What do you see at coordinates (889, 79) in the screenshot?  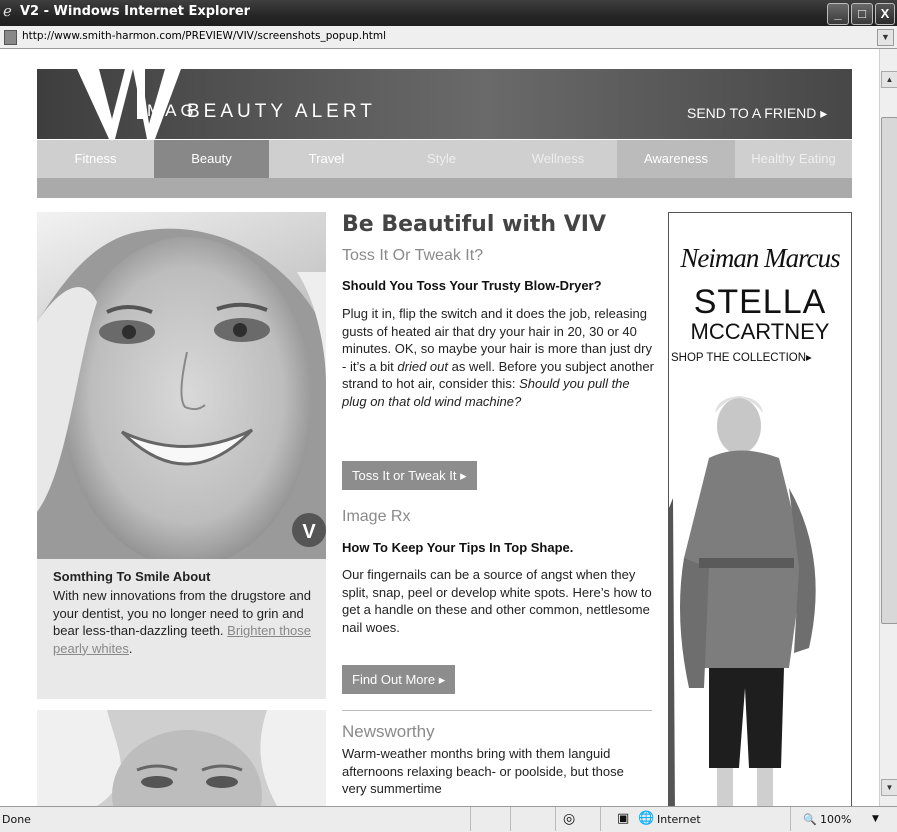 I see `scroll-up-icon: ▲` at bounding box center [889, 79].